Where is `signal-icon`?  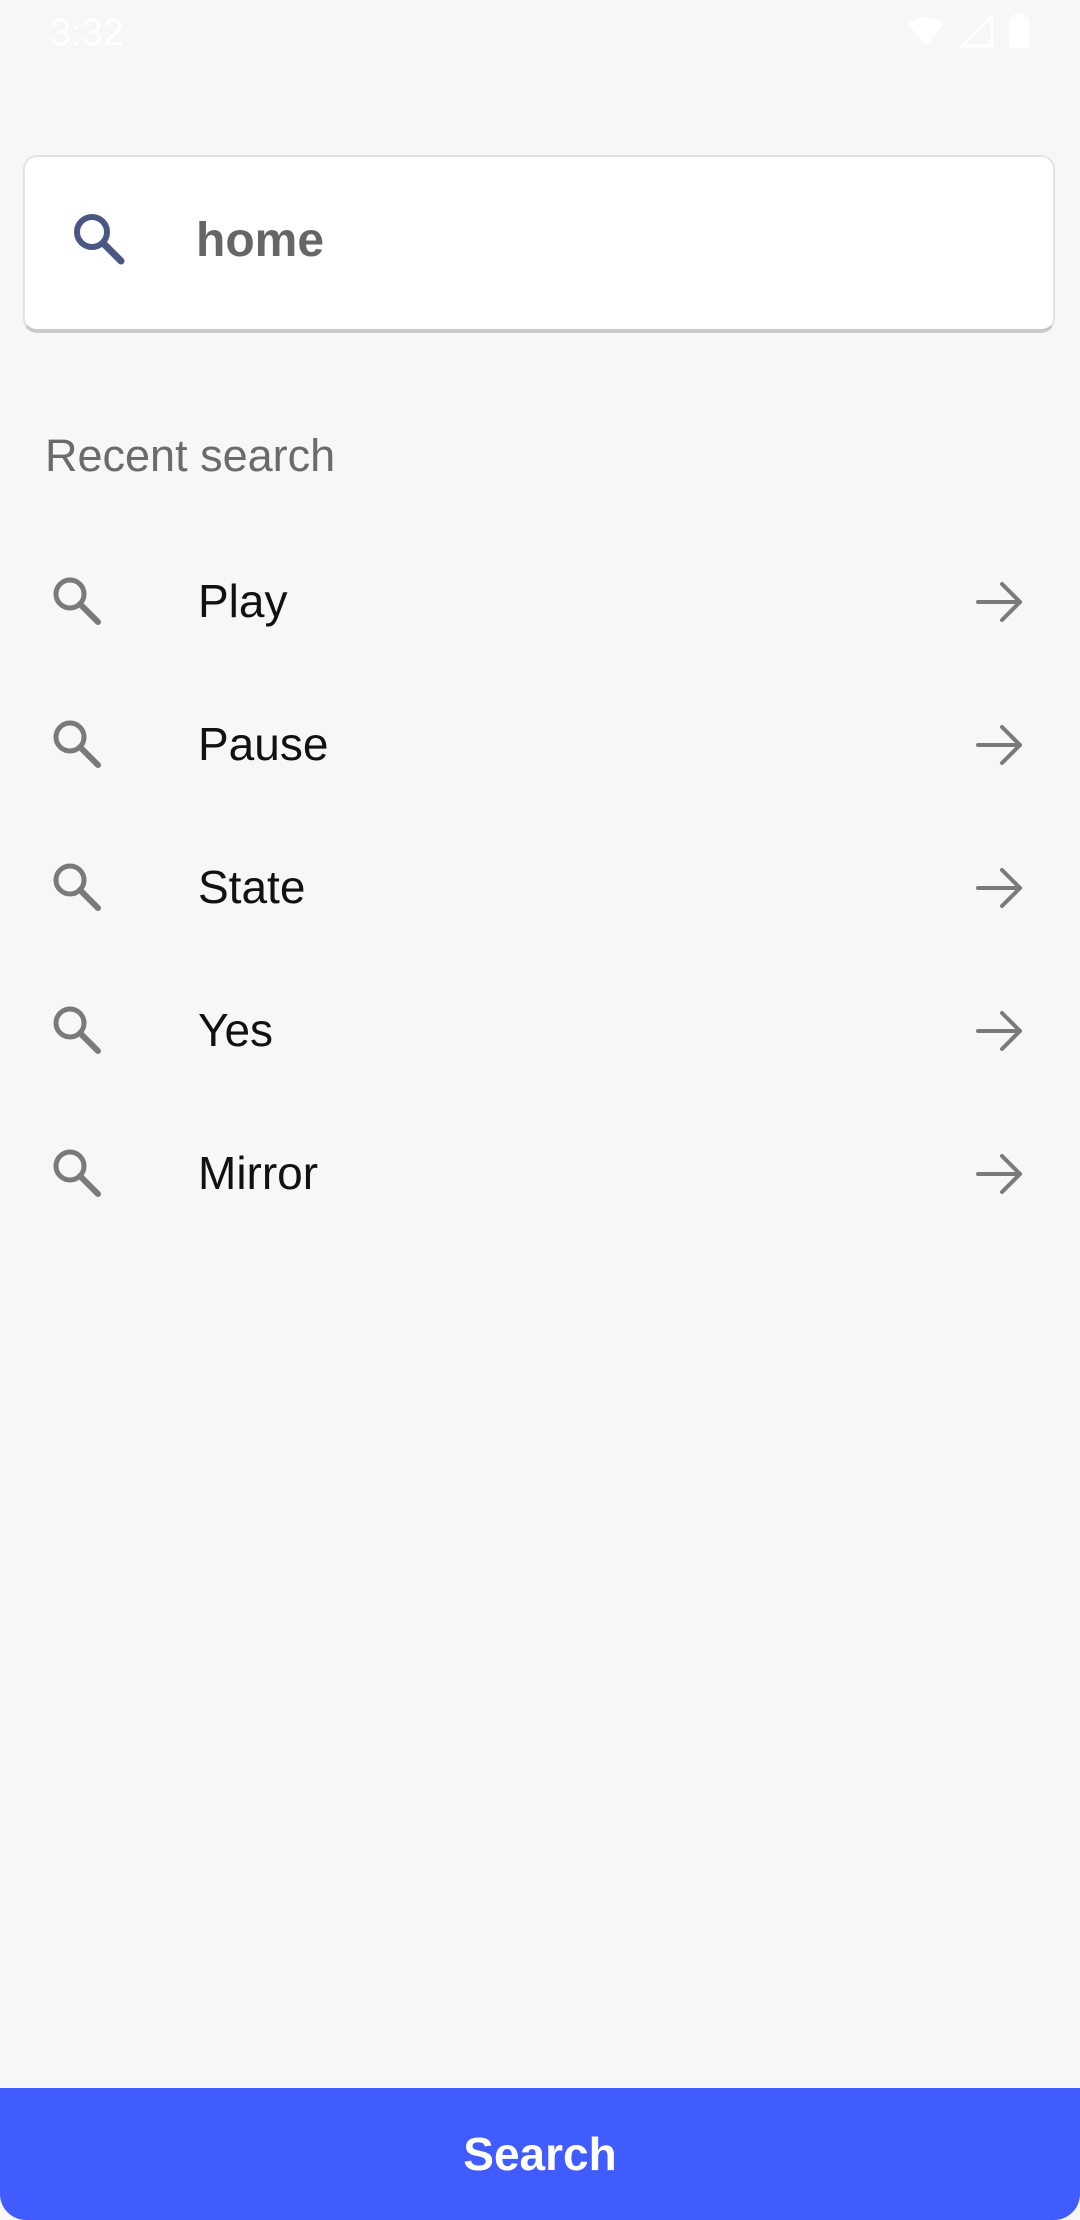 signal-icon is located at coordinates (977, 31).